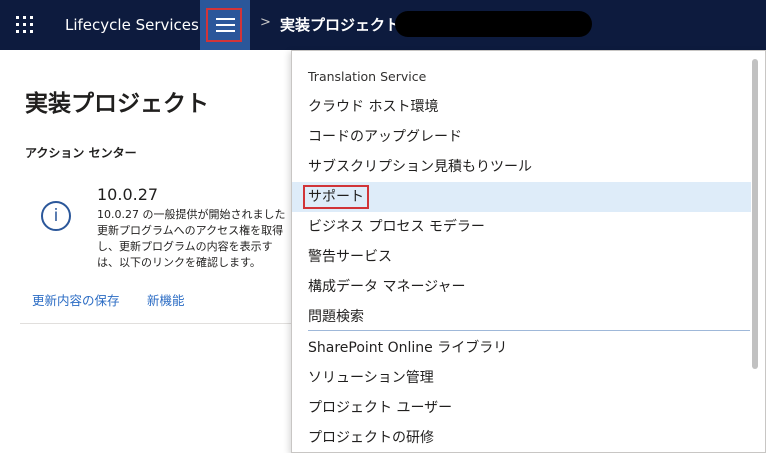 This screenshot has height=453, width=766. Describe the element at coordinates (521, 107) in the screenshot. I see `menu-item-cloud-hosted-env: クラウド ホスト環境` at that location.